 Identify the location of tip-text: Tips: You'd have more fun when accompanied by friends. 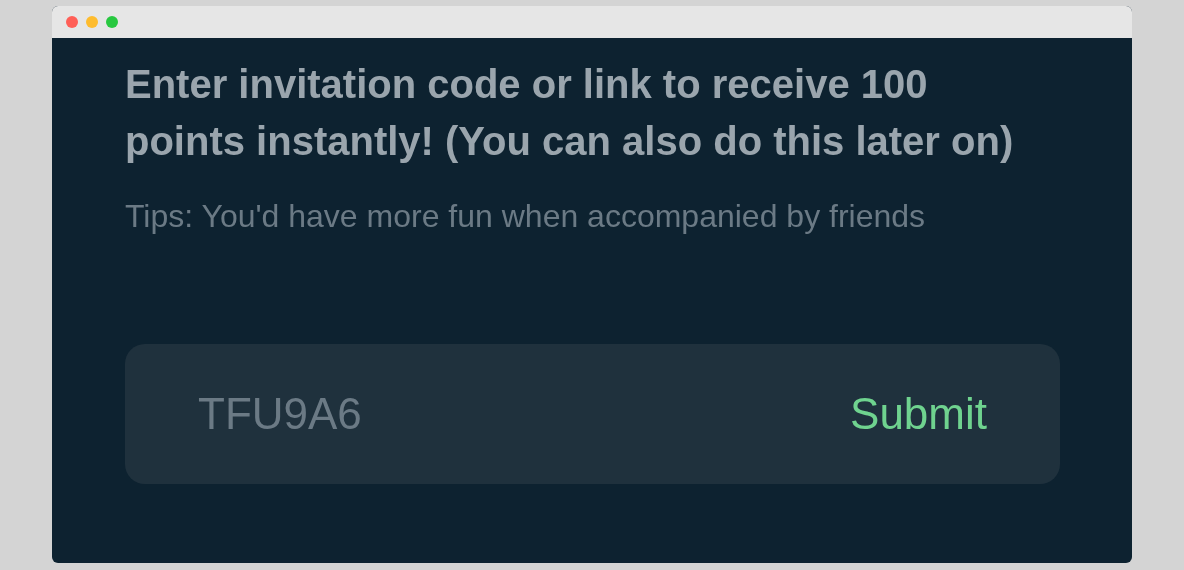
(526, 216).